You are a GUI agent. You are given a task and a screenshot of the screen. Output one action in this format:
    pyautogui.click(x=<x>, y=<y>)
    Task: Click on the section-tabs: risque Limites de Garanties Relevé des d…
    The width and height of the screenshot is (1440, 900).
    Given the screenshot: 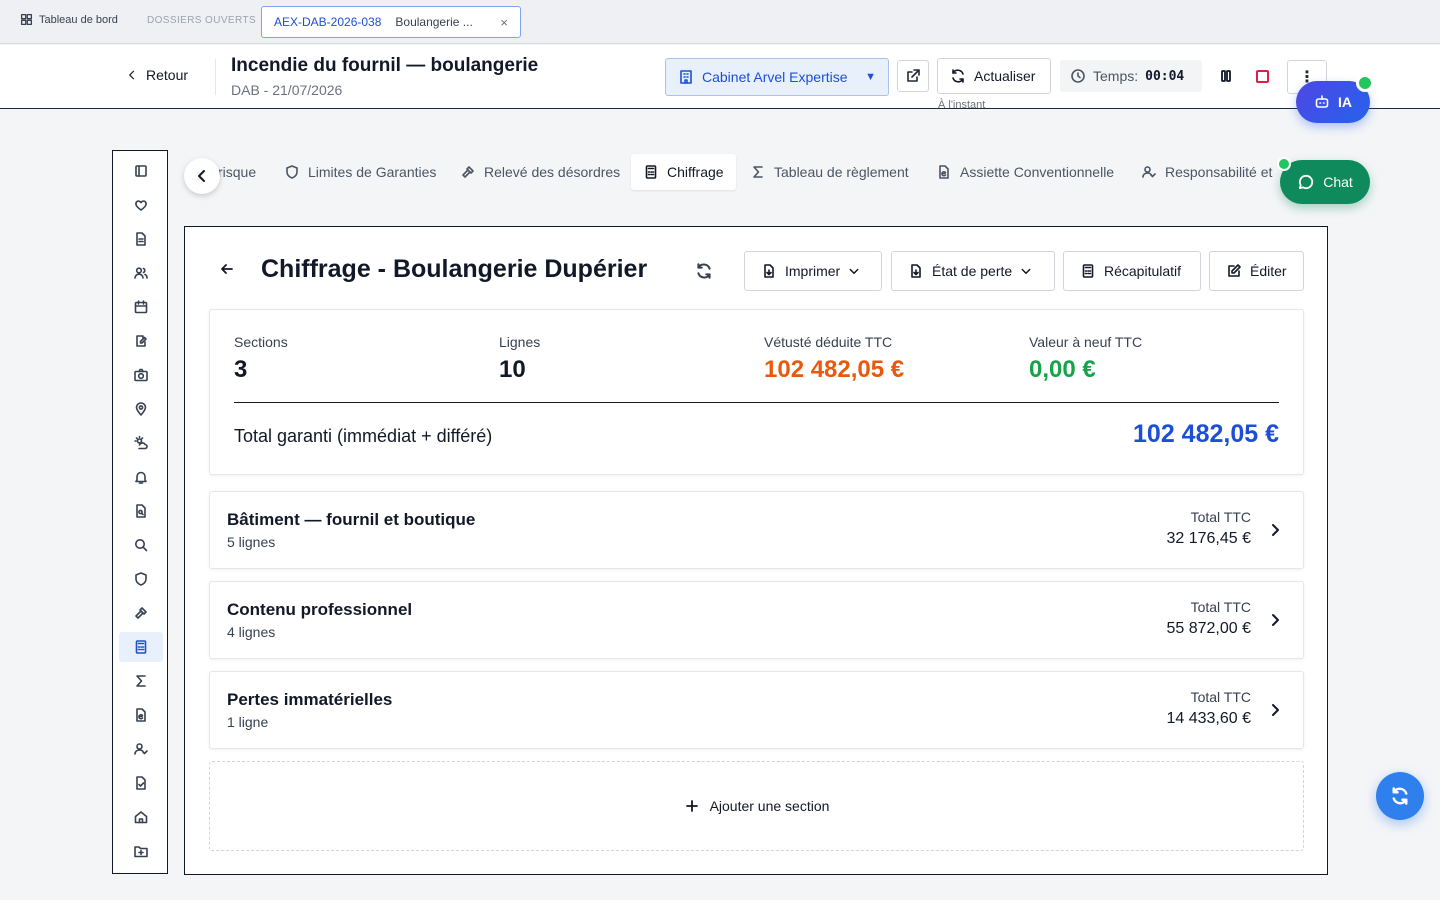 What is the action you would take?
    pyautogui.click(x=735, y=172)
    